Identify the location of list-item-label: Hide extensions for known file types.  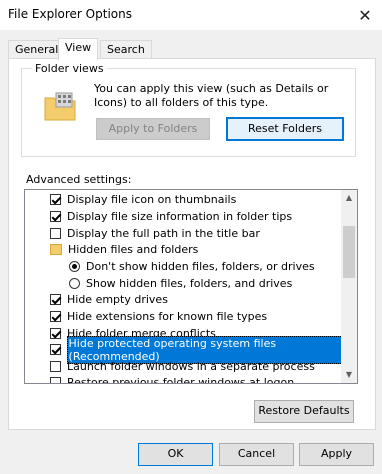
(167, 316).